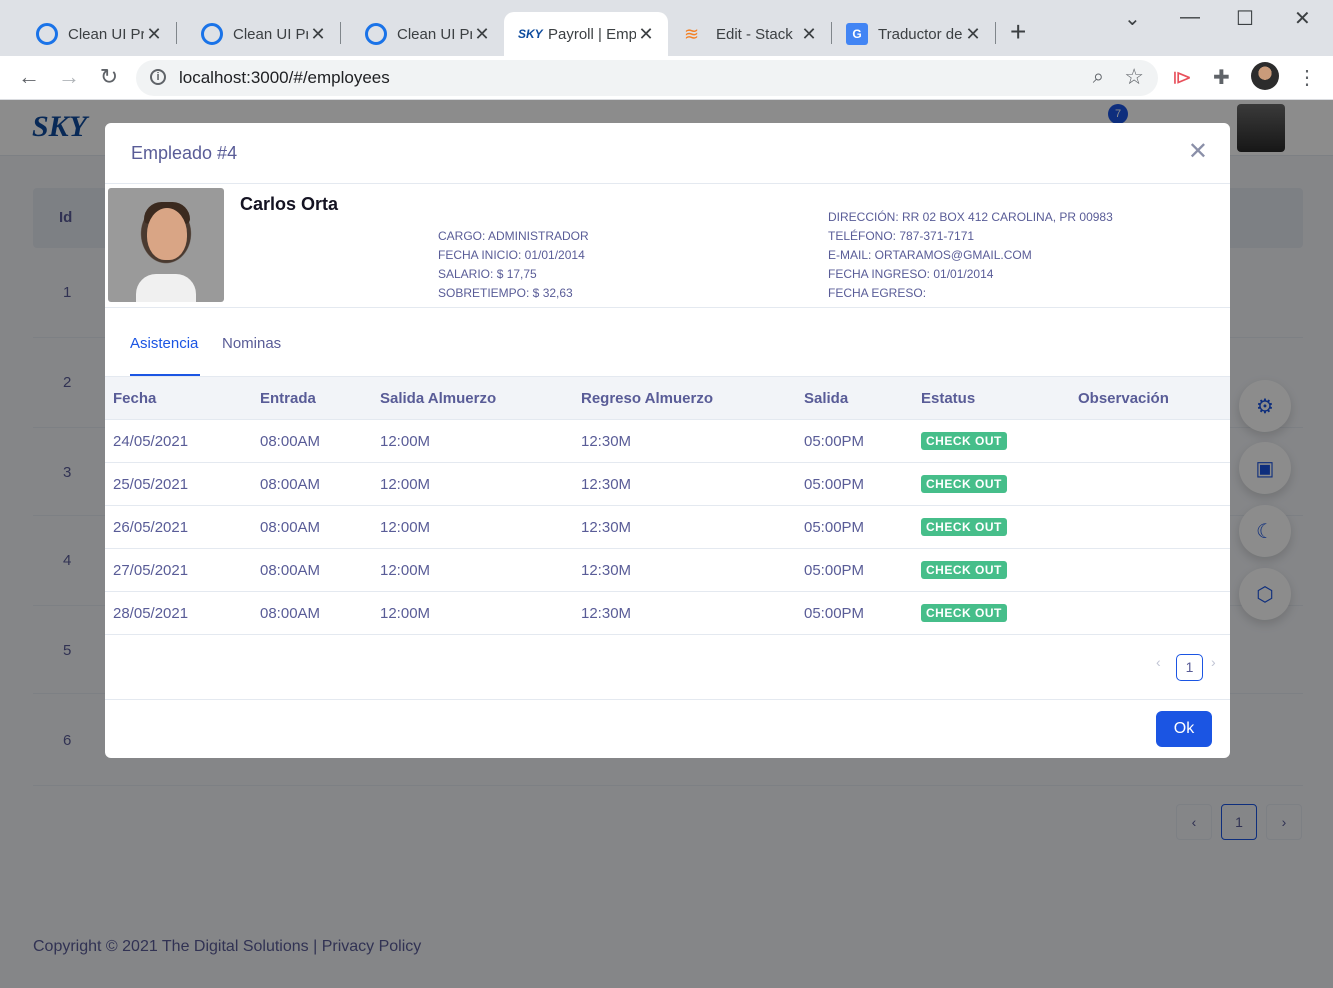 This screenshot has width=1333, height=988. What do you see at coordinates (1189, 667) in the screenshot?
I see `pagination-page: 1` at bounding box center [1189, 667].